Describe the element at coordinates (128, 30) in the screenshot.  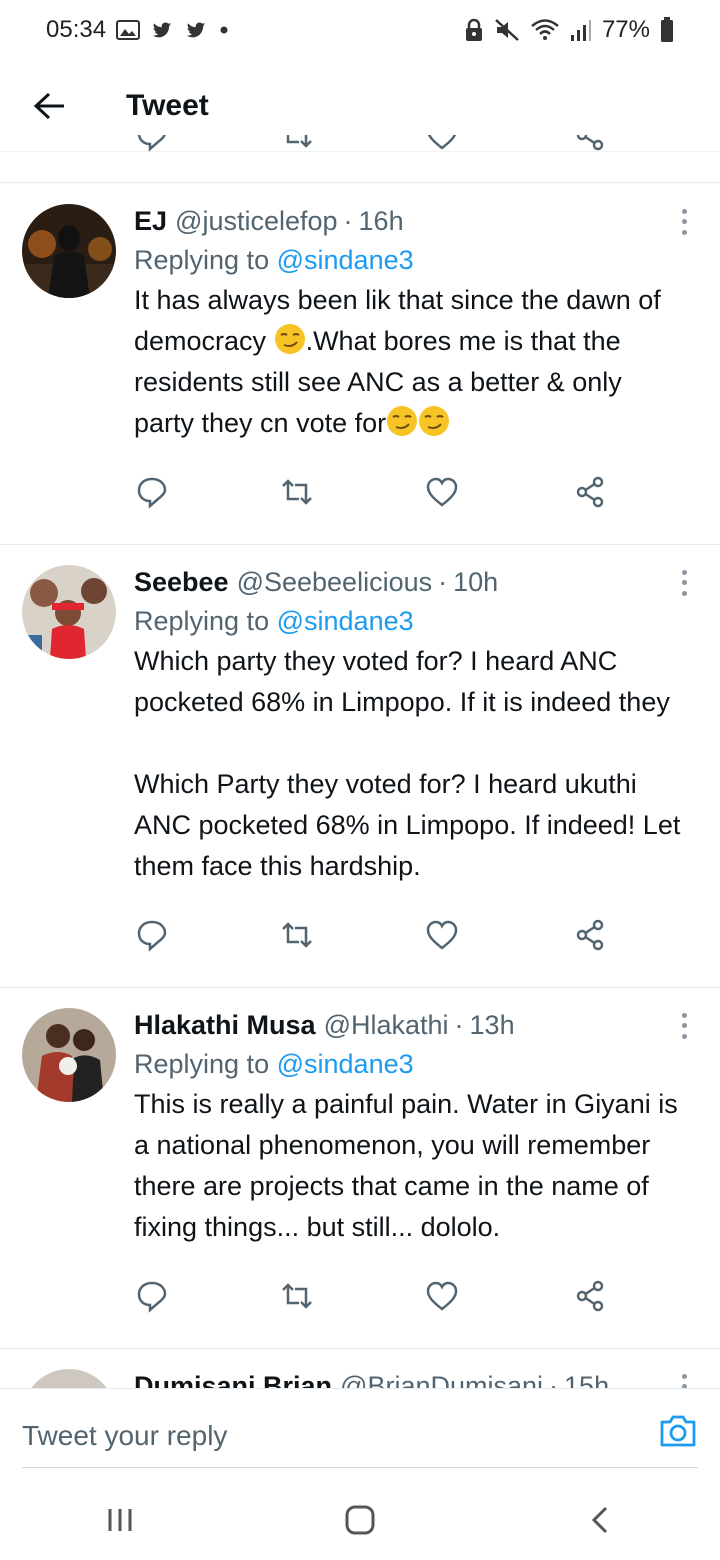
I see `gallery-icon` at that location.